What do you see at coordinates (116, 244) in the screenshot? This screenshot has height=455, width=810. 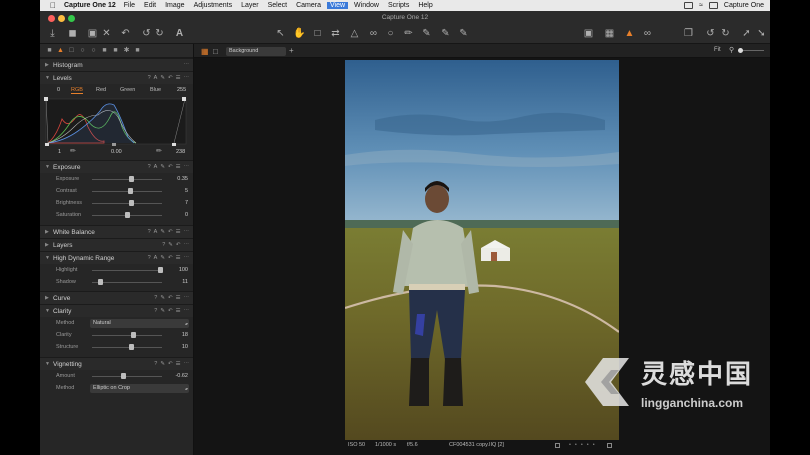 I see `tool-layers-header: ▶ Layers ? ✎ ↶ ⋯` at bounding box center [116, 244].